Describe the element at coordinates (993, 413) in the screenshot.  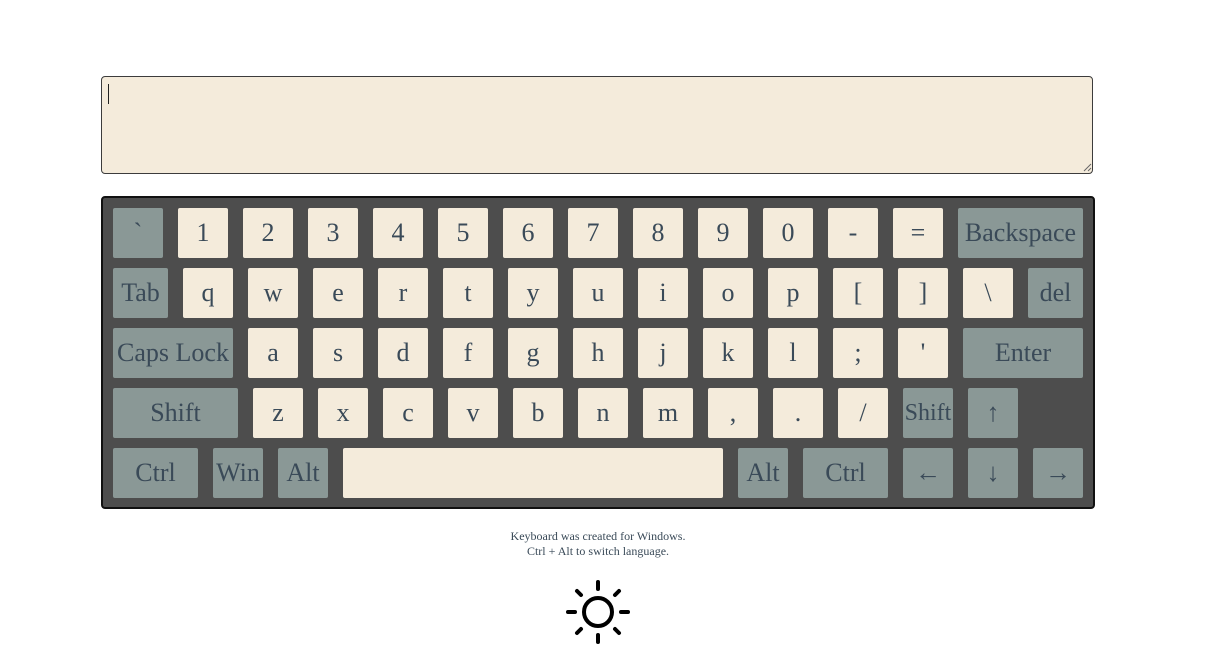
I see `key-arrow-up: ↑` at that location.